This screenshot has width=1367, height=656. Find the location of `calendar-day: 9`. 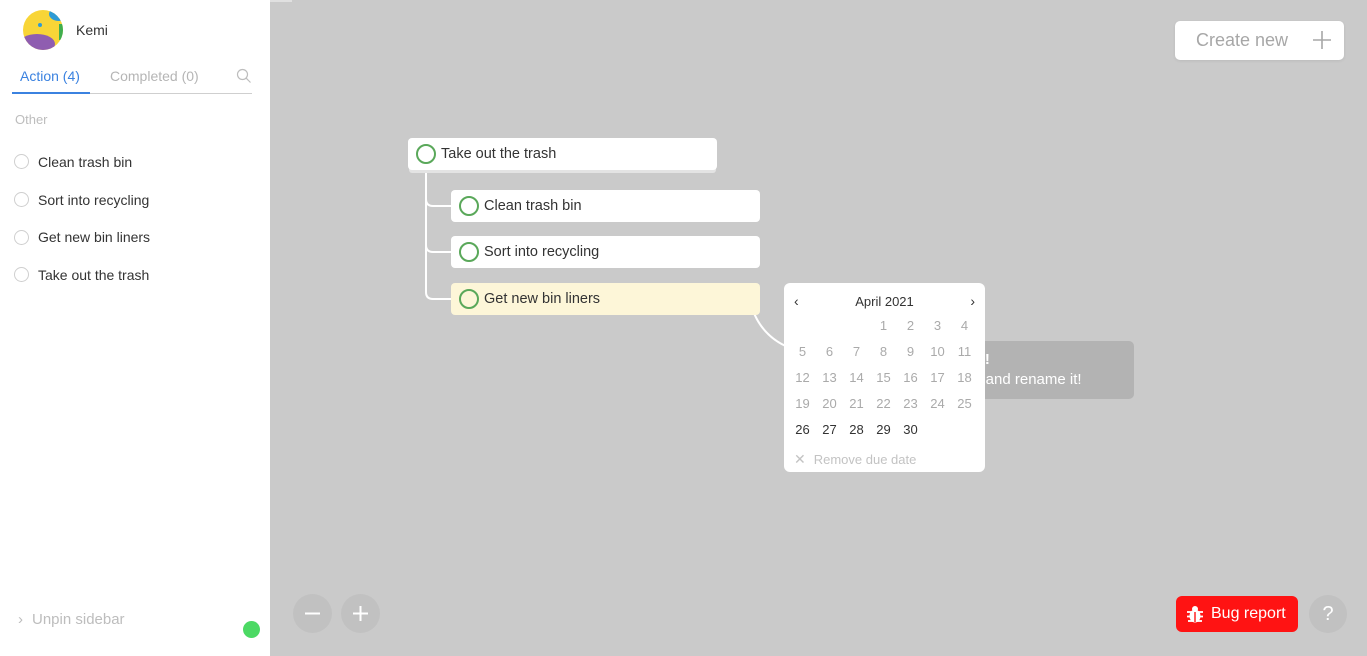

calendar-day: 9 is located at coordinates (910, 356).